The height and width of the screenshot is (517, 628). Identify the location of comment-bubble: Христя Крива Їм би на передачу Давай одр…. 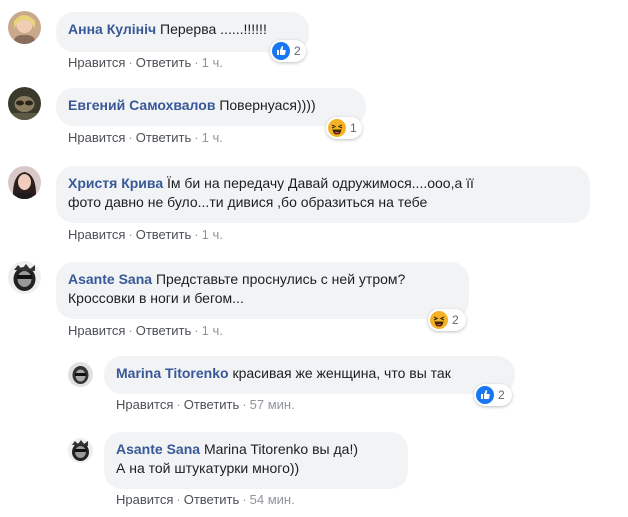
(323, 194).